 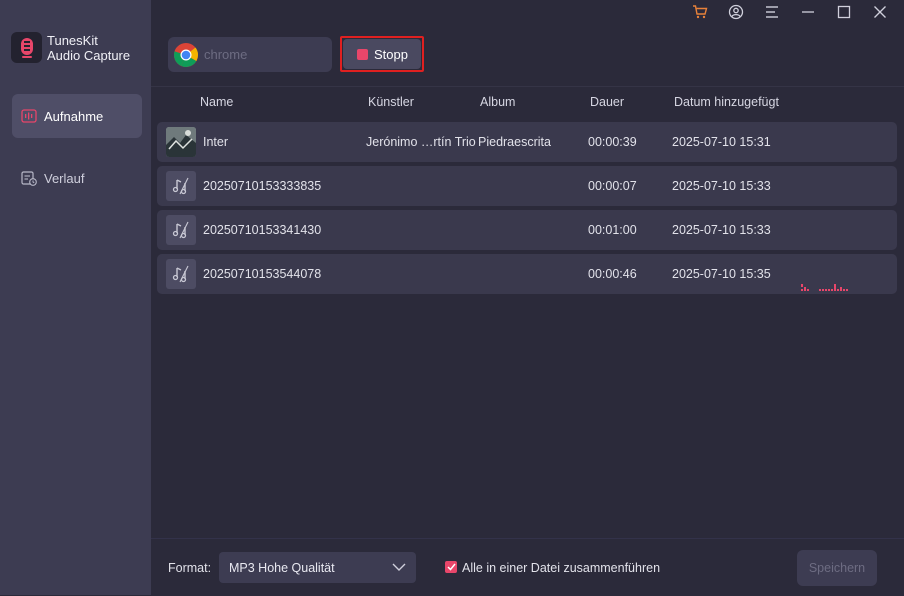 I want to click on maximize-icon, so click(x=844, y=12).